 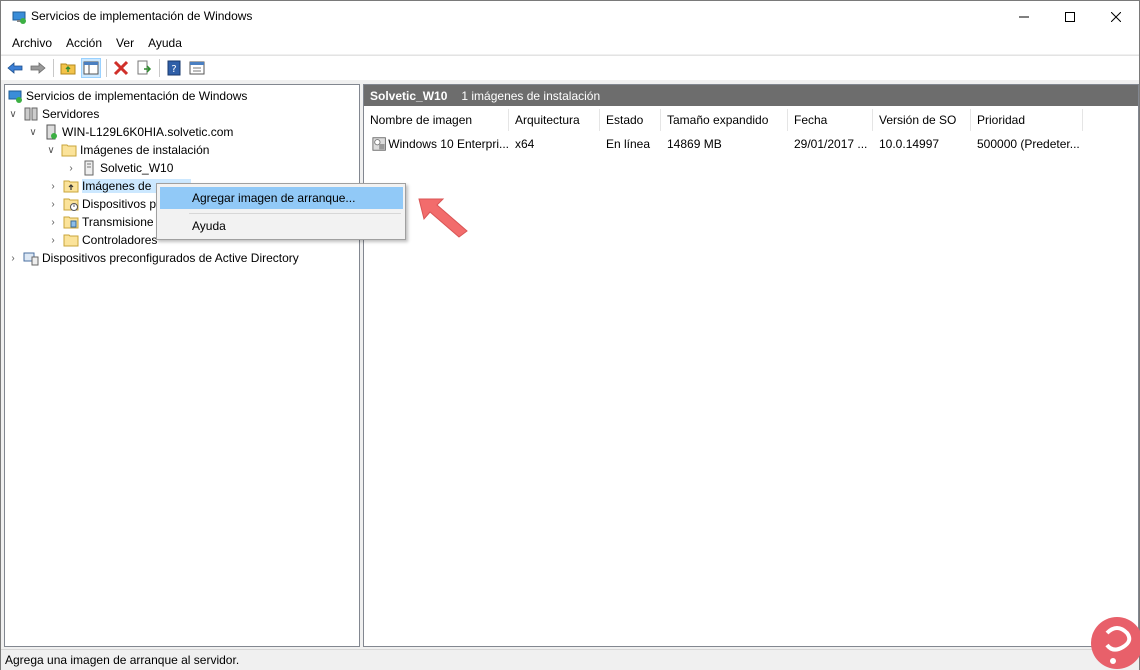 What do you see at coordinates (531, 95) in the screenshot?
I see `results-count: 1 imágenes de instalación` at bounding box center [531, 95].